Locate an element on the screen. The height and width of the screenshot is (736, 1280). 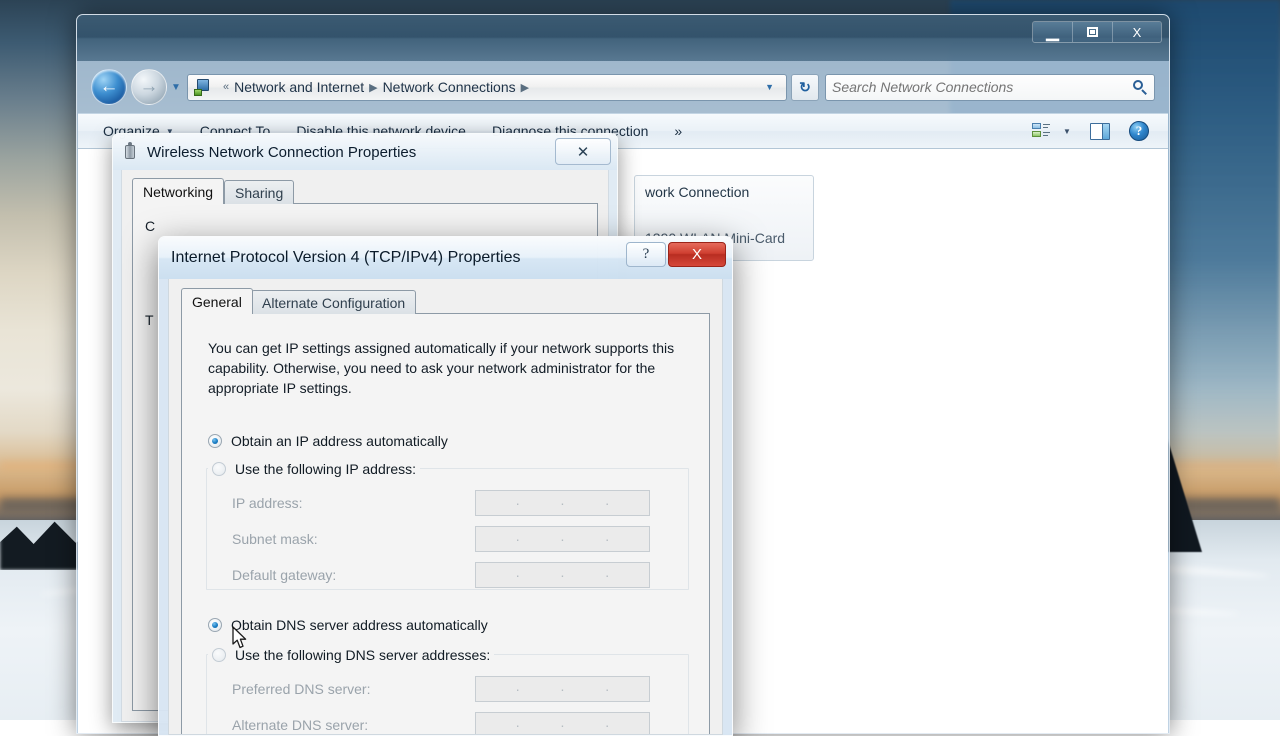
network-computer-icon is located at coordinates (203, 87).